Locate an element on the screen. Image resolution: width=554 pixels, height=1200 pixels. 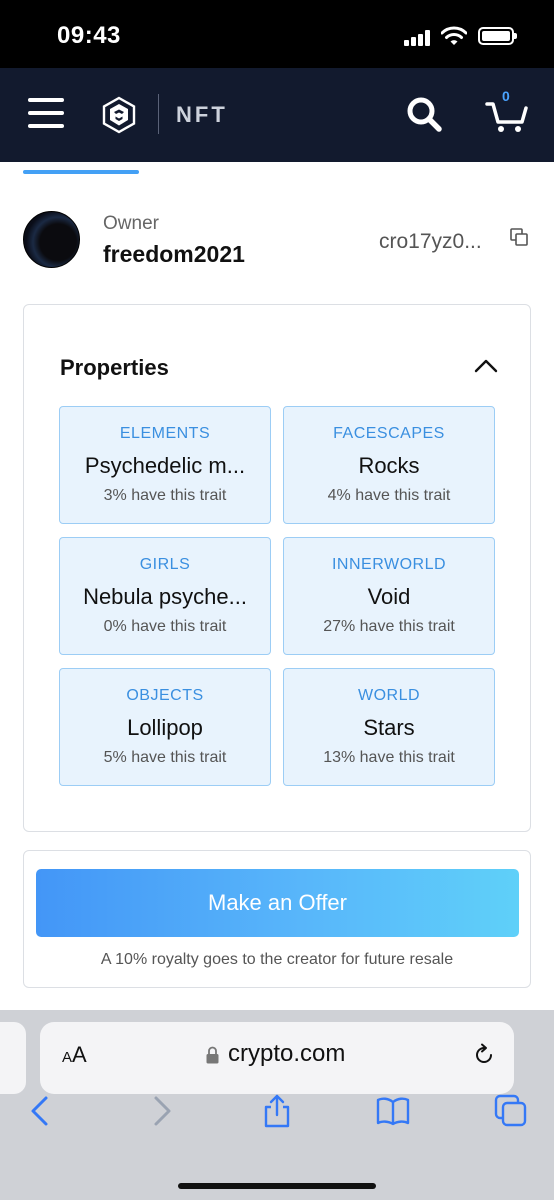
reload-icon is located at coordinates (484, 1055).